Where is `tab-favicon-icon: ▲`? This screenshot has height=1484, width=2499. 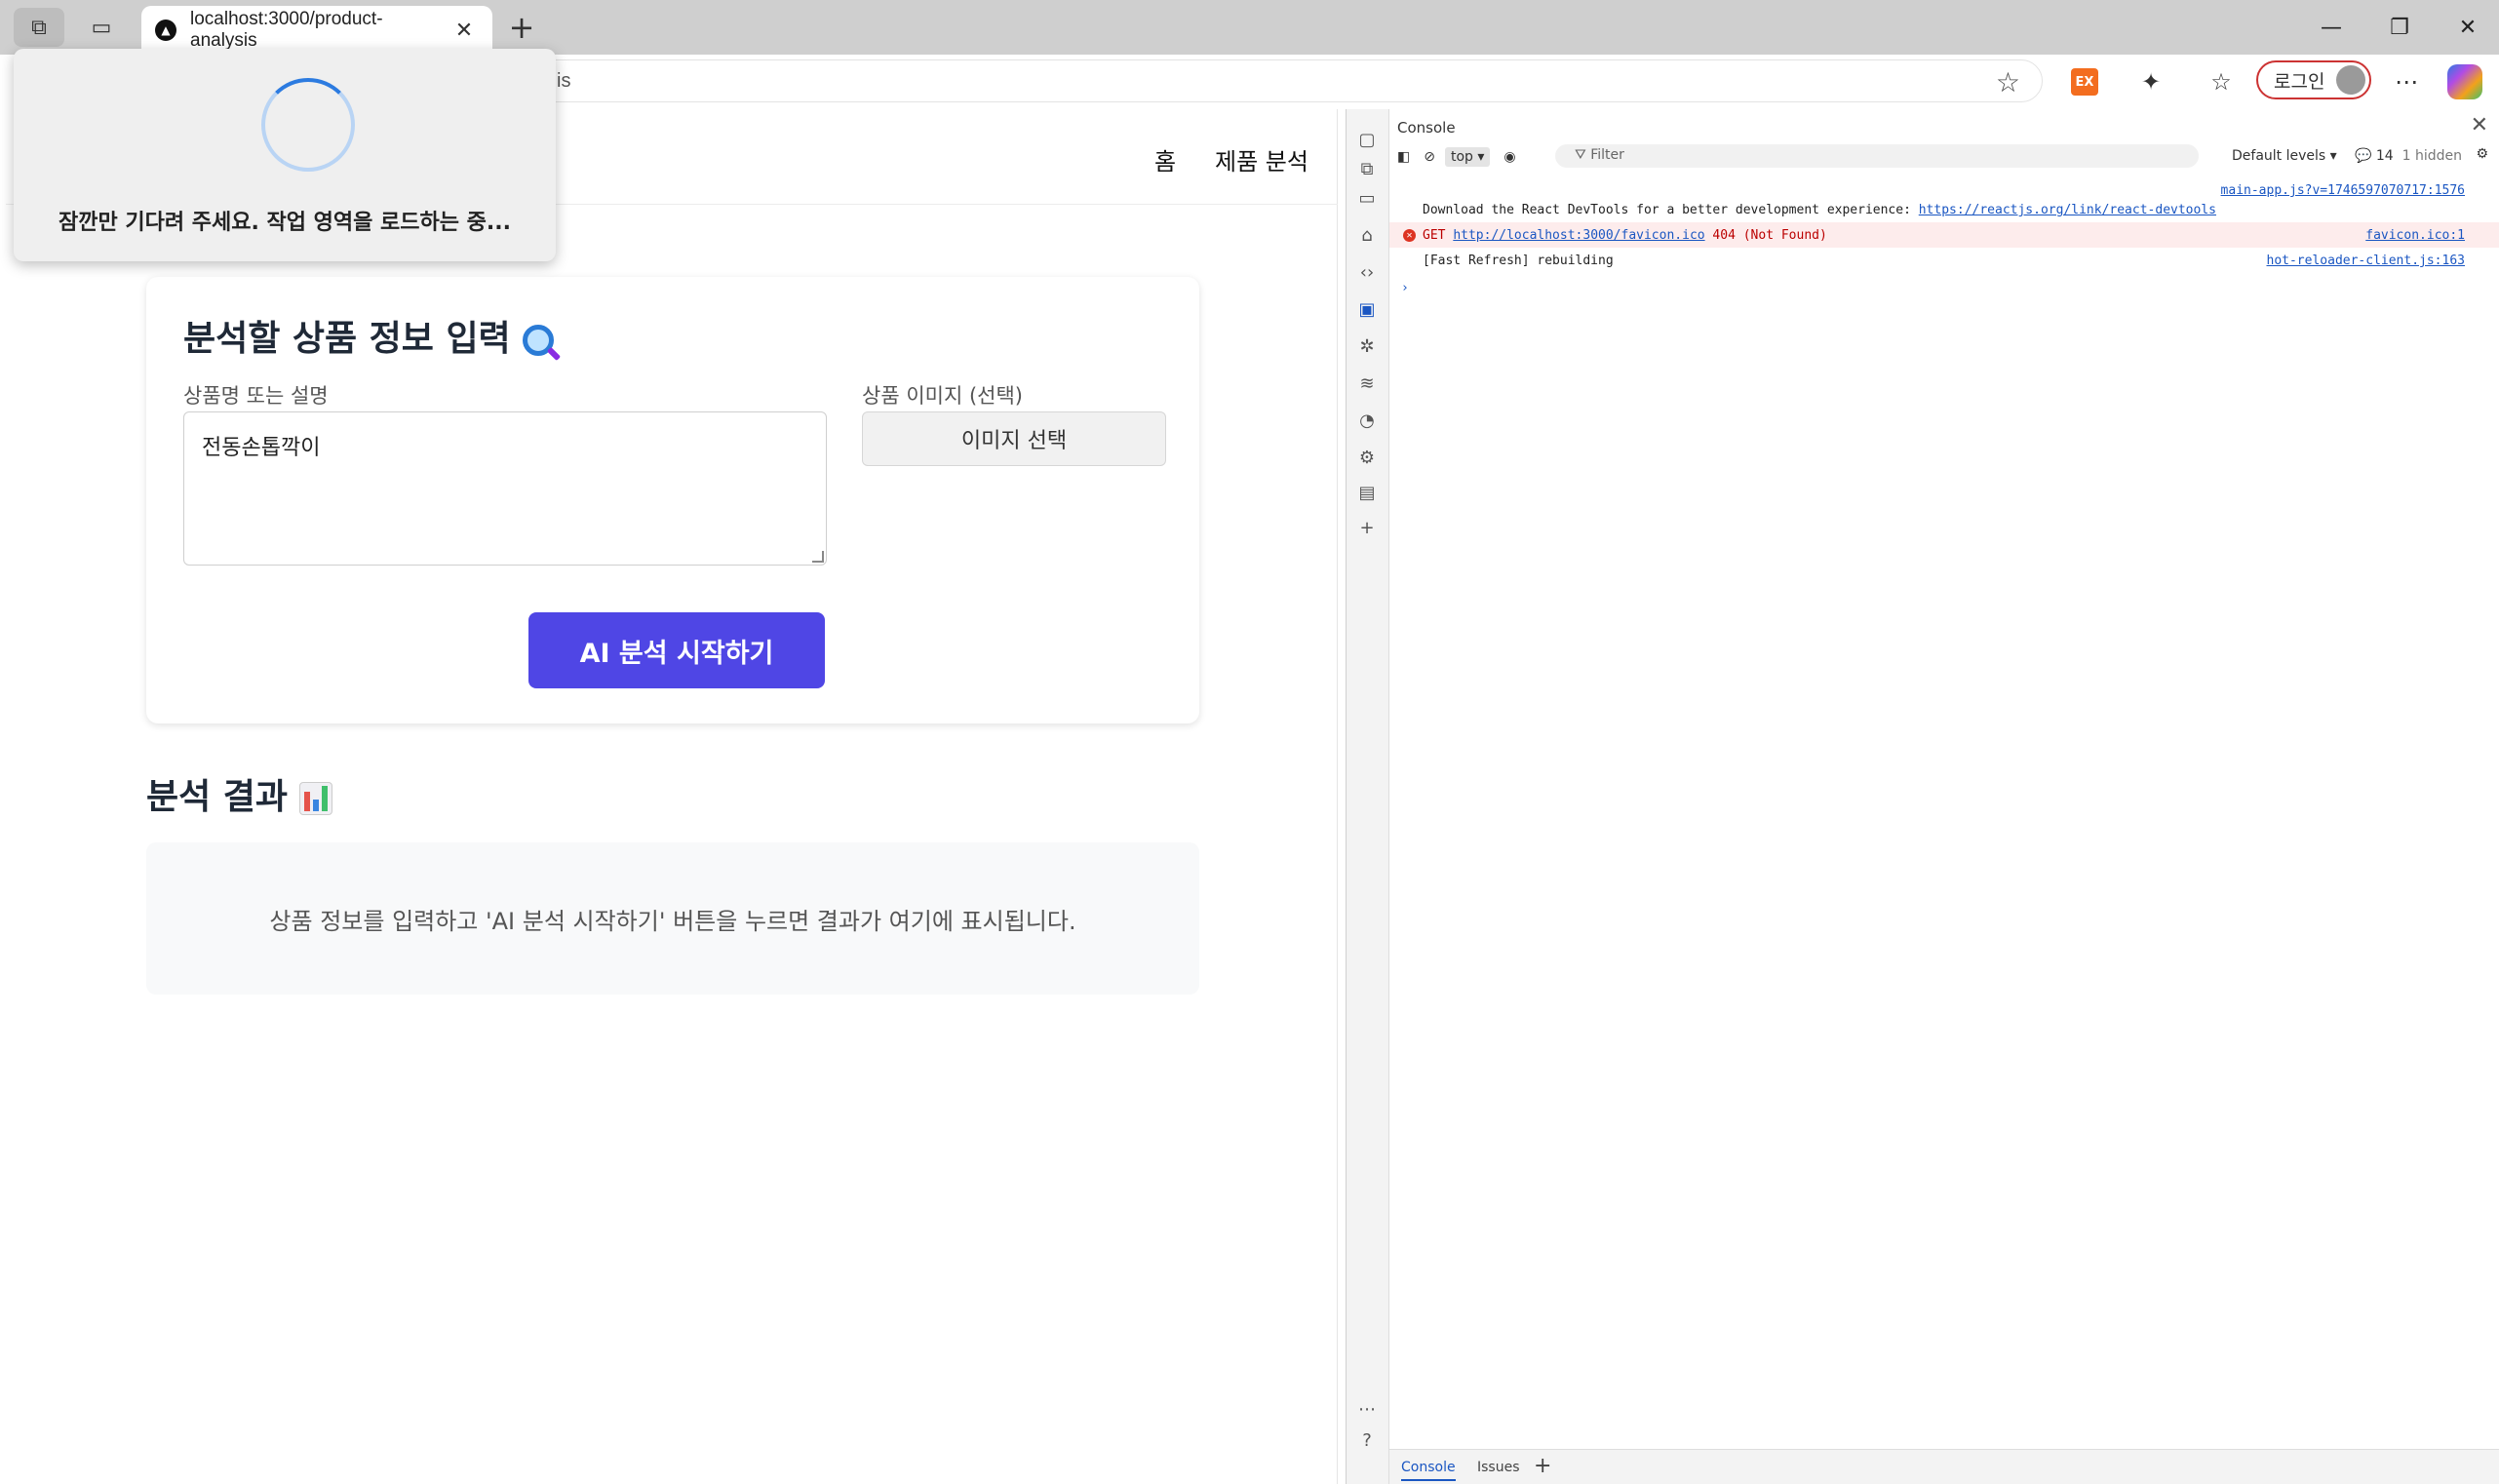
tab-favicon-icon: ▲ is located at coordinates (165, 30).